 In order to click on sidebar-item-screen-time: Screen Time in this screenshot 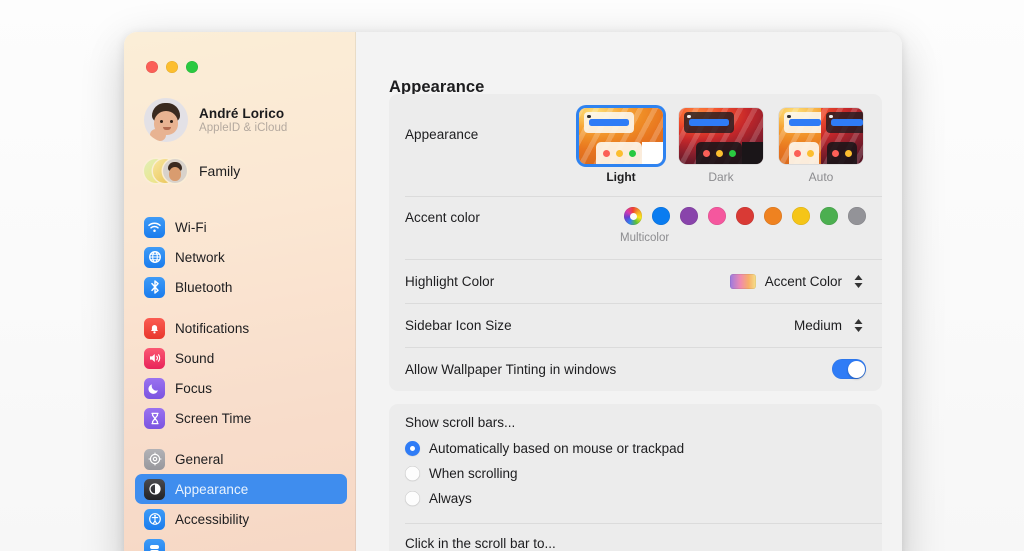, I will do `click(241, 418)`.